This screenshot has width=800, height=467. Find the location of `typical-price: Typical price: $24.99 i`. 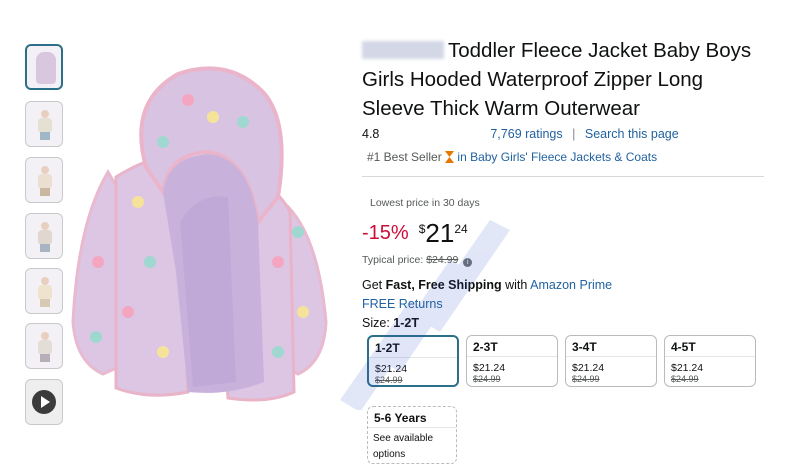

typical-price: Typical price: $24.99 i is located at coordinates (417, 260).